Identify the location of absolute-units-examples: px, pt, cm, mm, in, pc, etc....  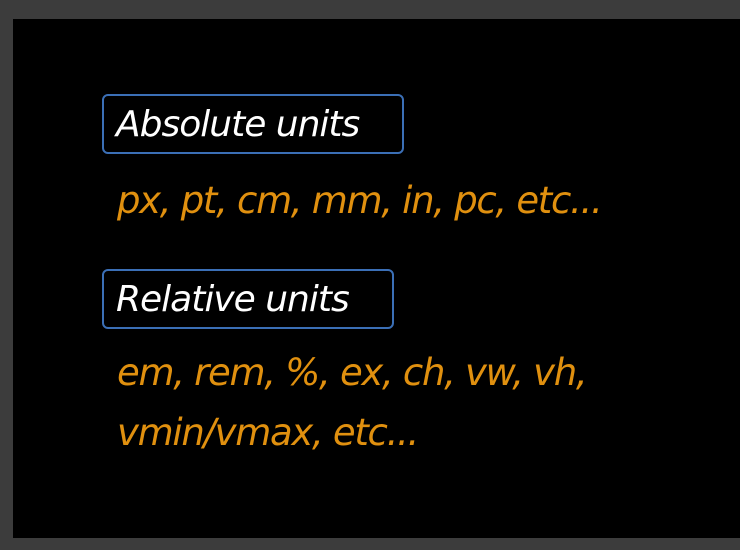
(360, 200).